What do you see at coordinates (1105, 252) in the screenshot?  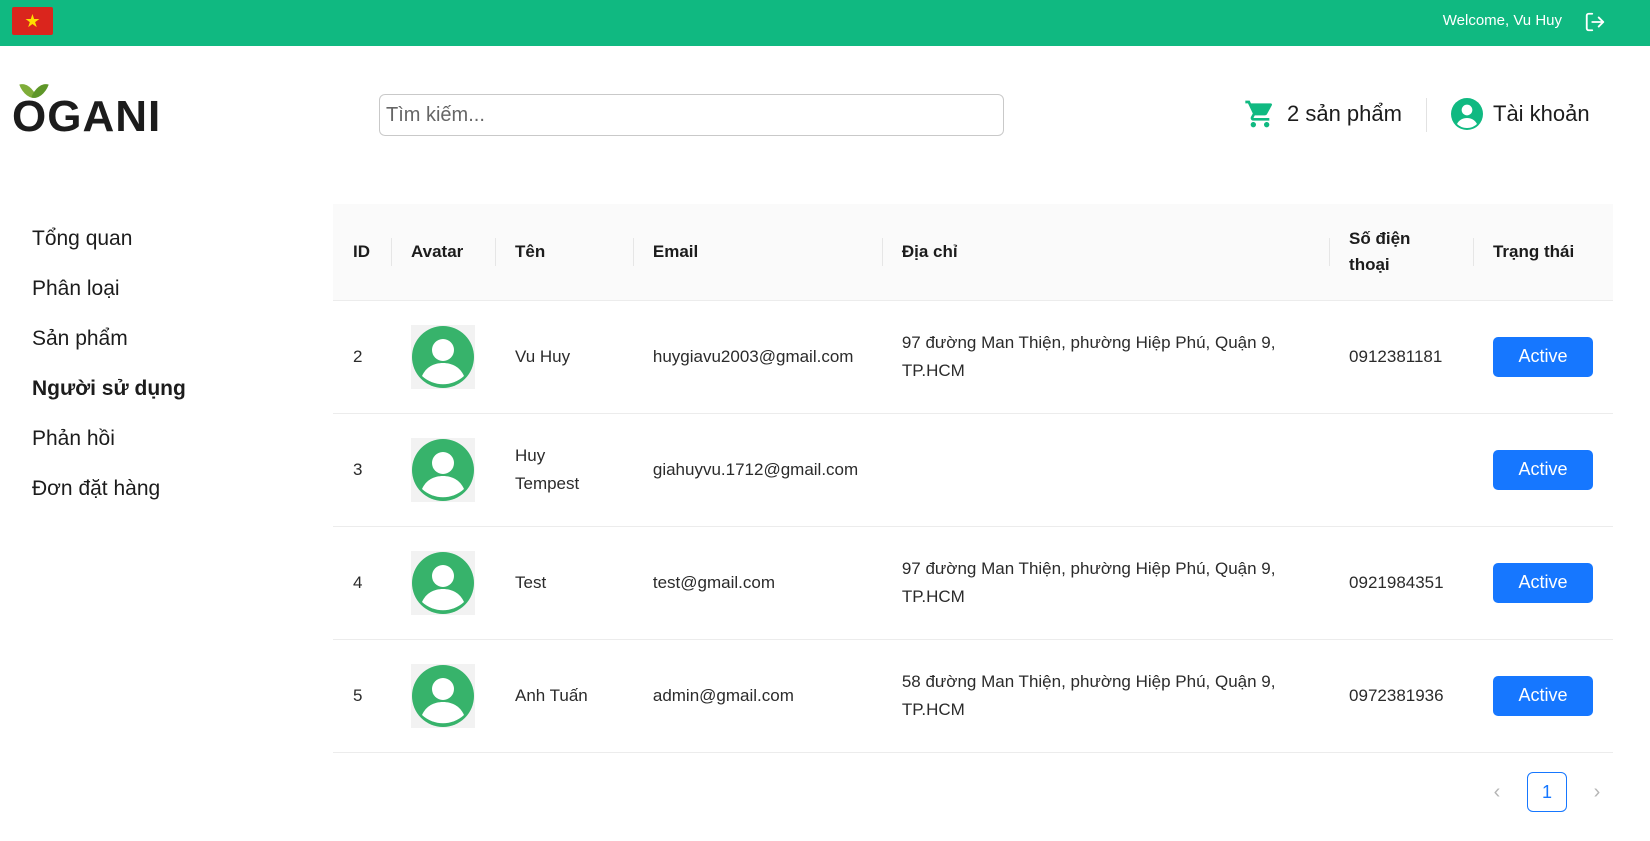 I see `header-address: Địa chỉ` at bounding box center [1105, 252].